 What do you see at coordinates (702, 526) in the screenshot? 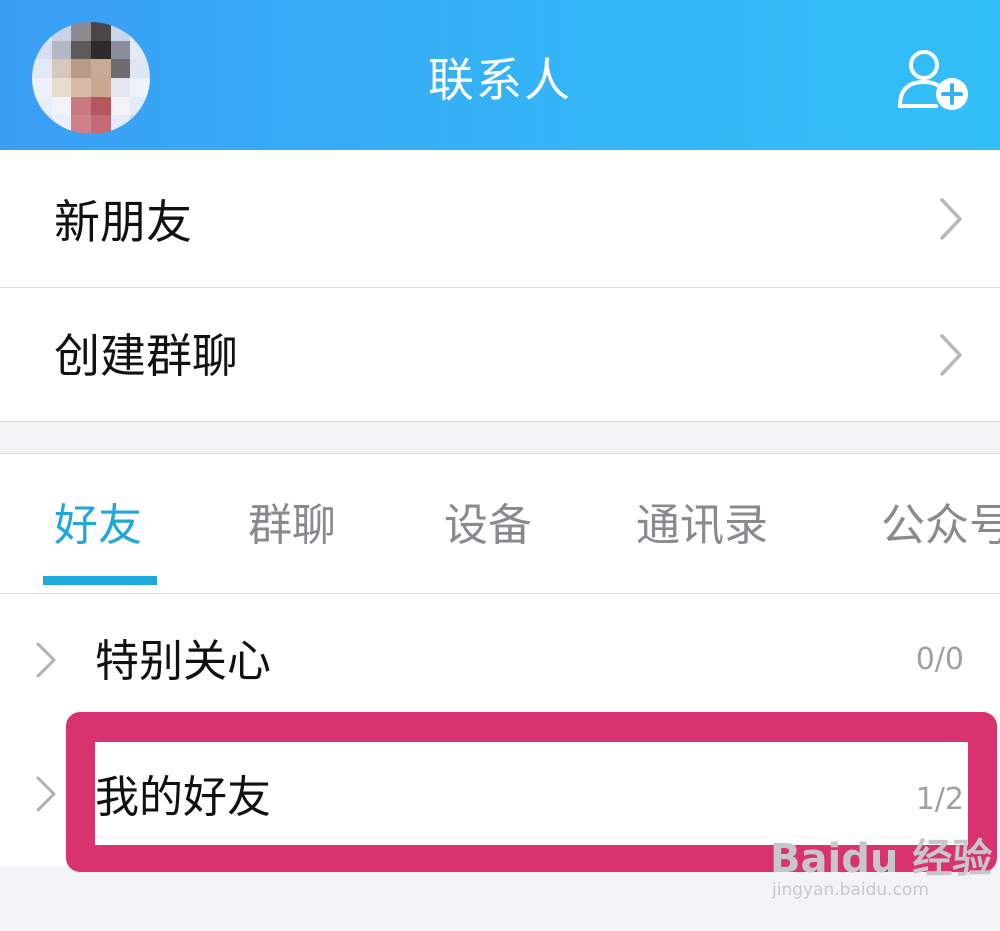
I see `tab-address-book: 通讯录` at bounding box center [702, 526].